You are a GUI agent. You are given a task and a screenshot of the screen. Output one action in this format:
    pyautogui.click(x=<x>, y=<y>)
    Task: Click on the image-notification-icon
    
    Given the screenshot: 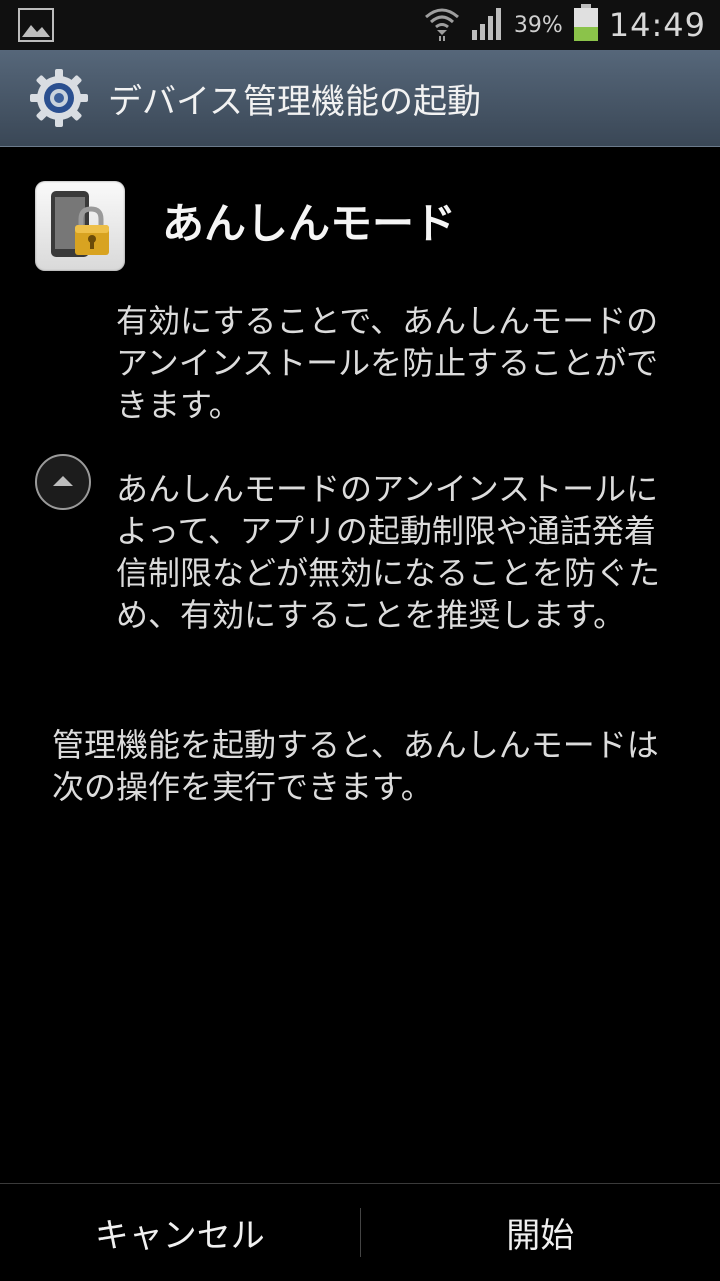 What is the action you would take?
    pyautogui.click(x=36, y=27)
    